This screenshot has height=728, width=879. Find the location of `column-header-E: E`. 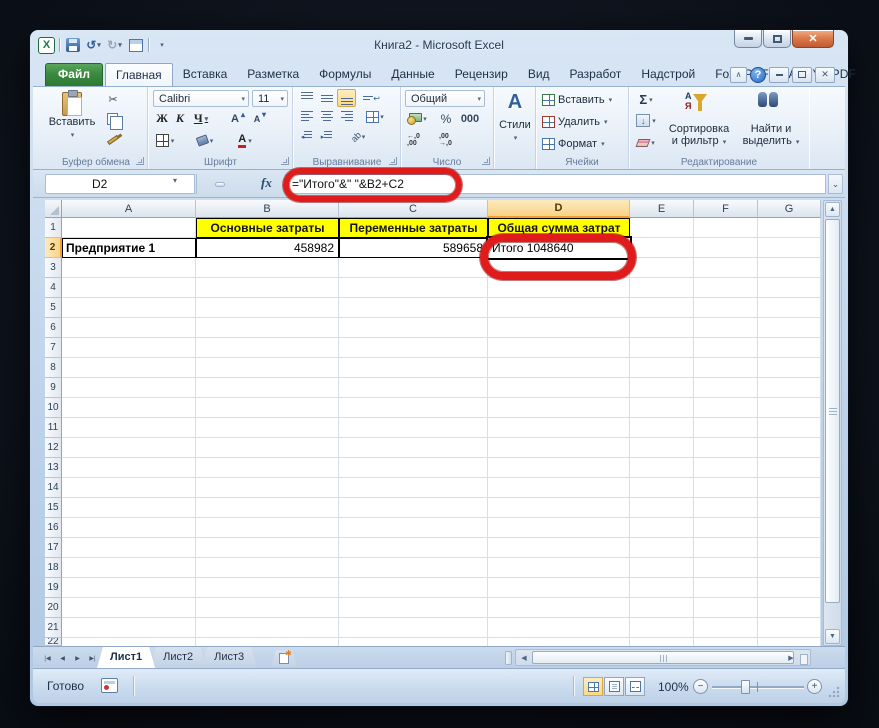

column-header-E: E is located at coordinates (662, 209).